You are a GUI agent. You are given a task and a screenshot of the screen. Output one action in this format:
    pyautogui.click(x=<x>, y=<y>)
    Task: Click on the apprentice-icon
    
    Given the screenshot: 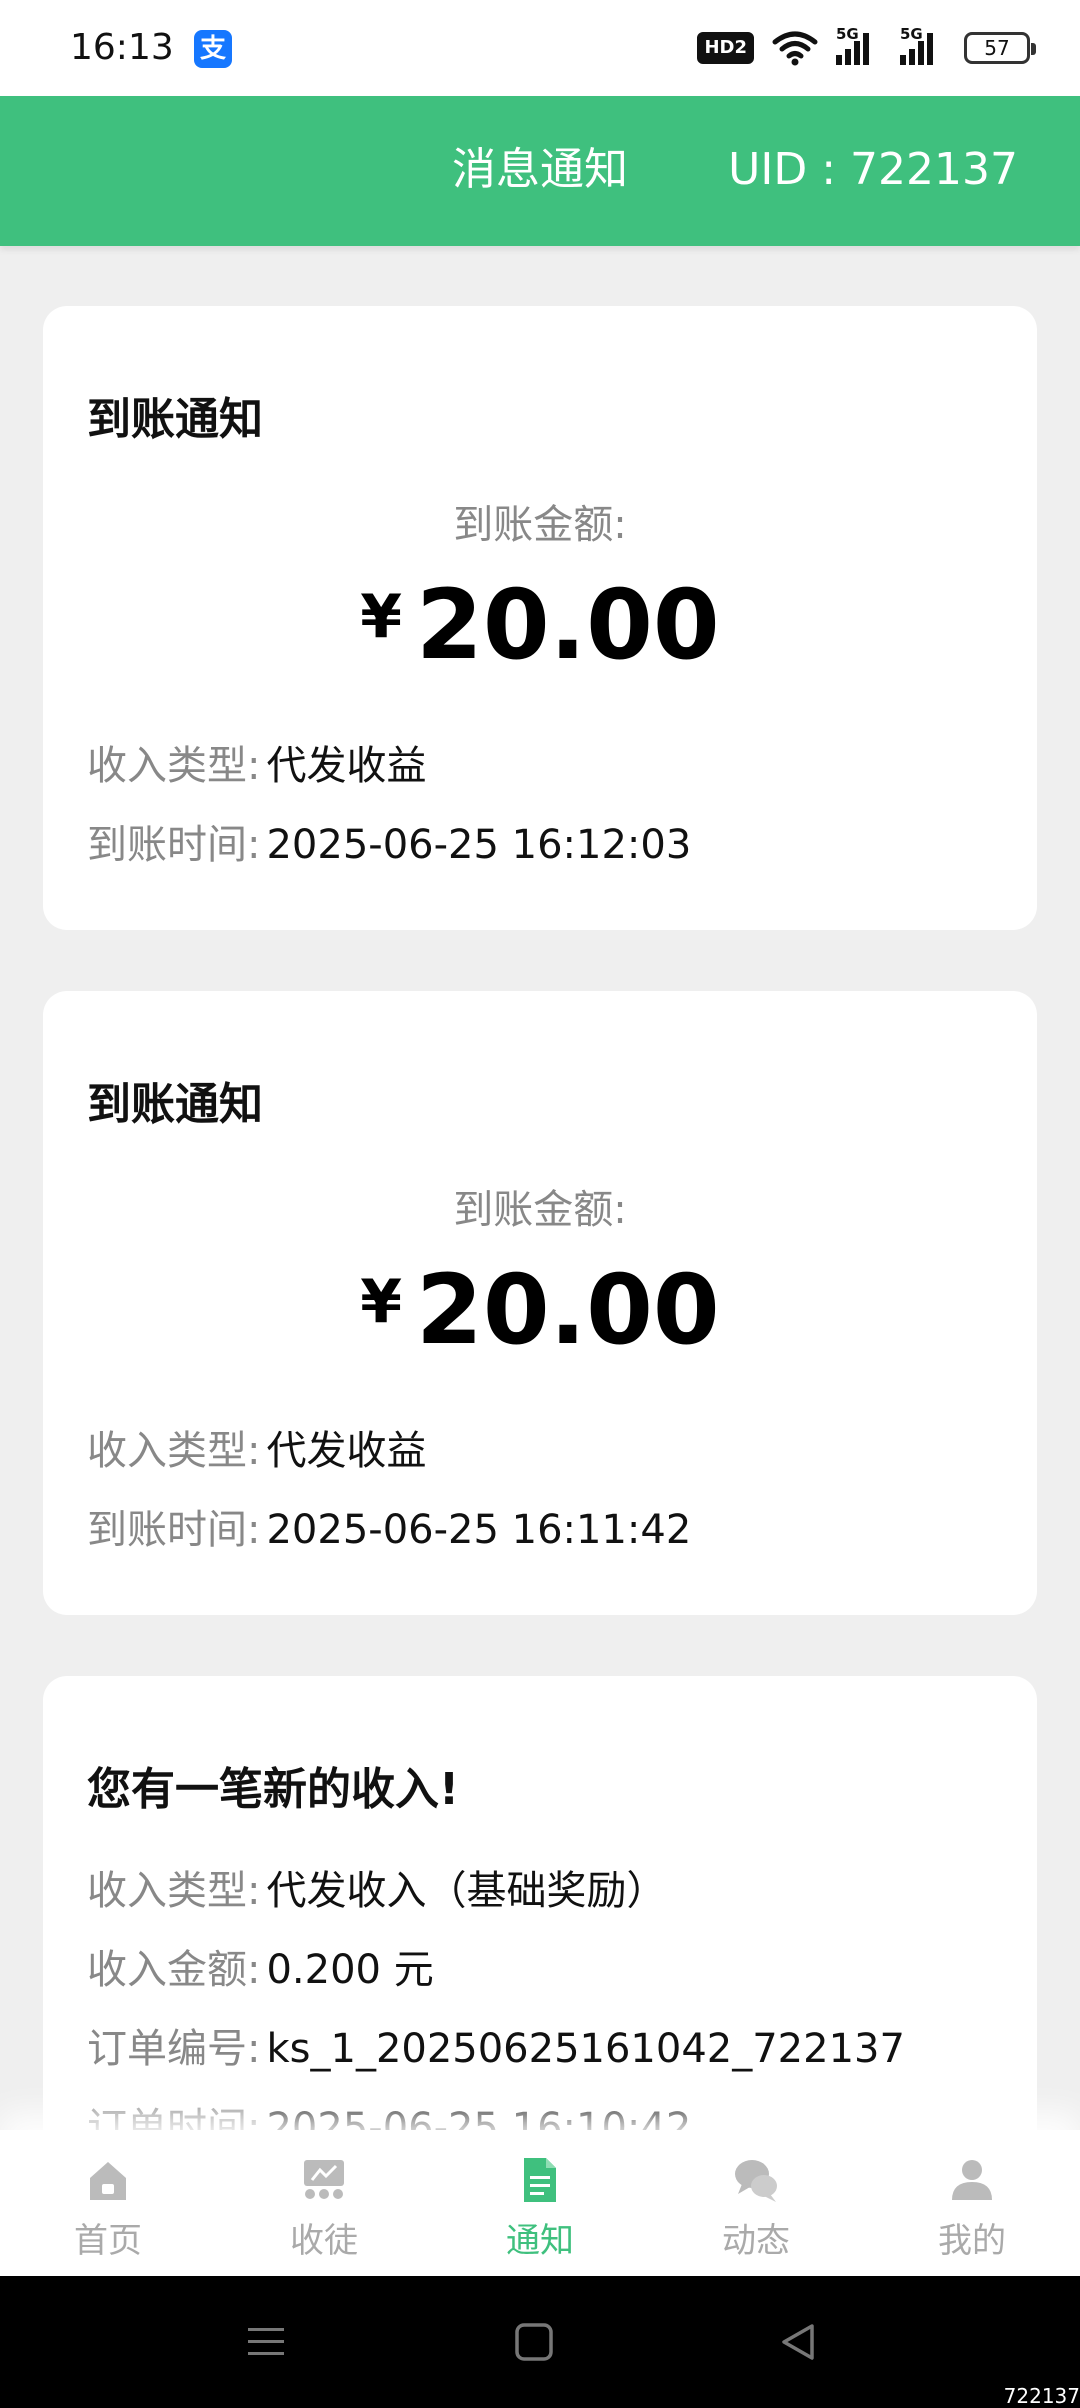 What is the action you would take?
    pyautogui.click(x=324, y=2179)
    